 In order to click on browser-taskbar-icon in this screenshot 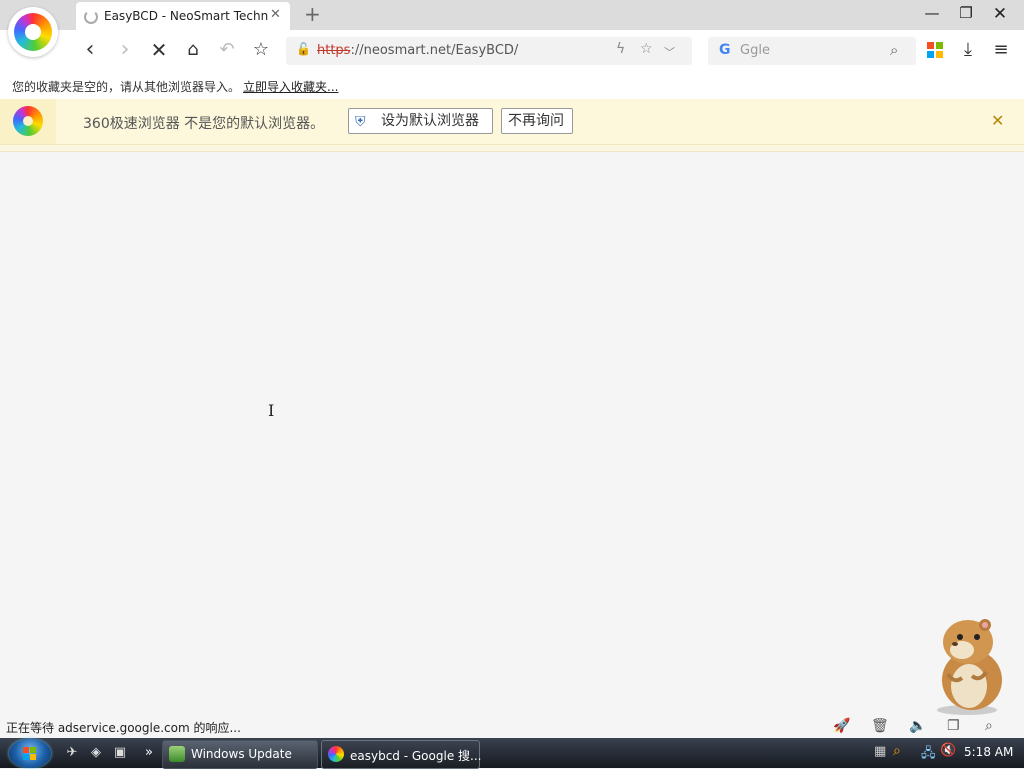, I will do `click(336, 754)`.